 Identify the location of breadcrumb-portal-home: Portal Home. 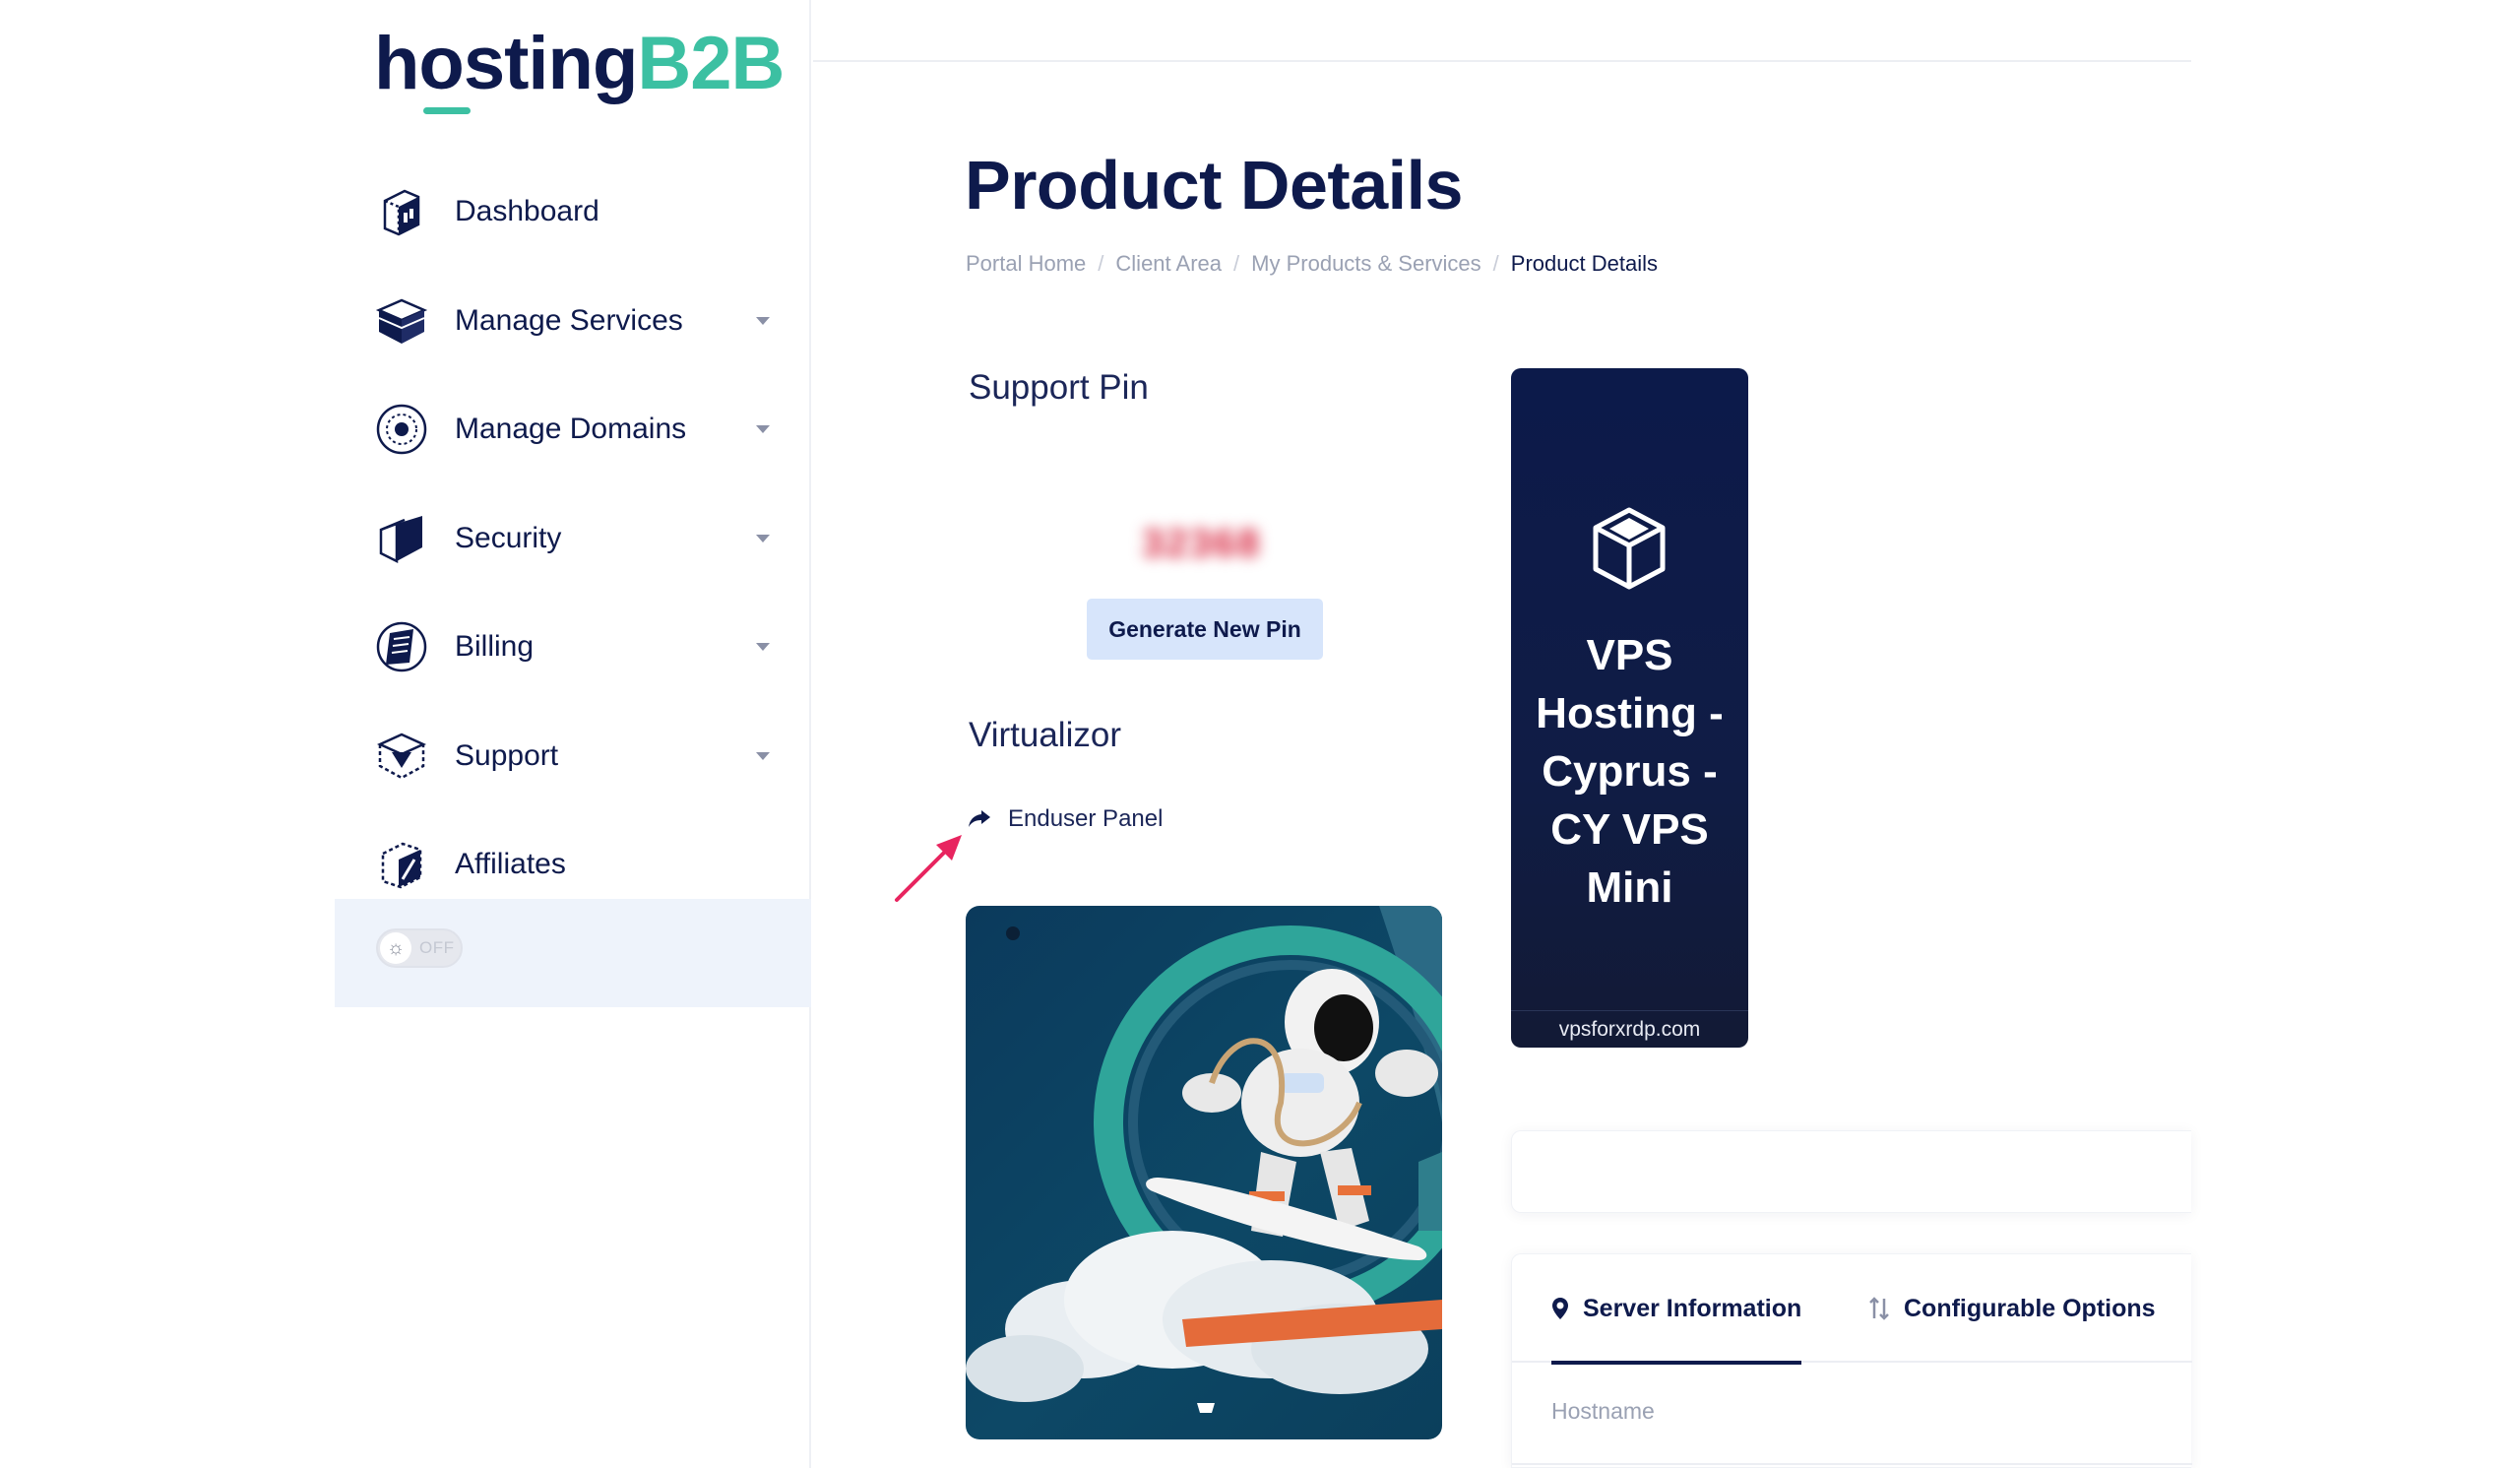
(1026, 264).